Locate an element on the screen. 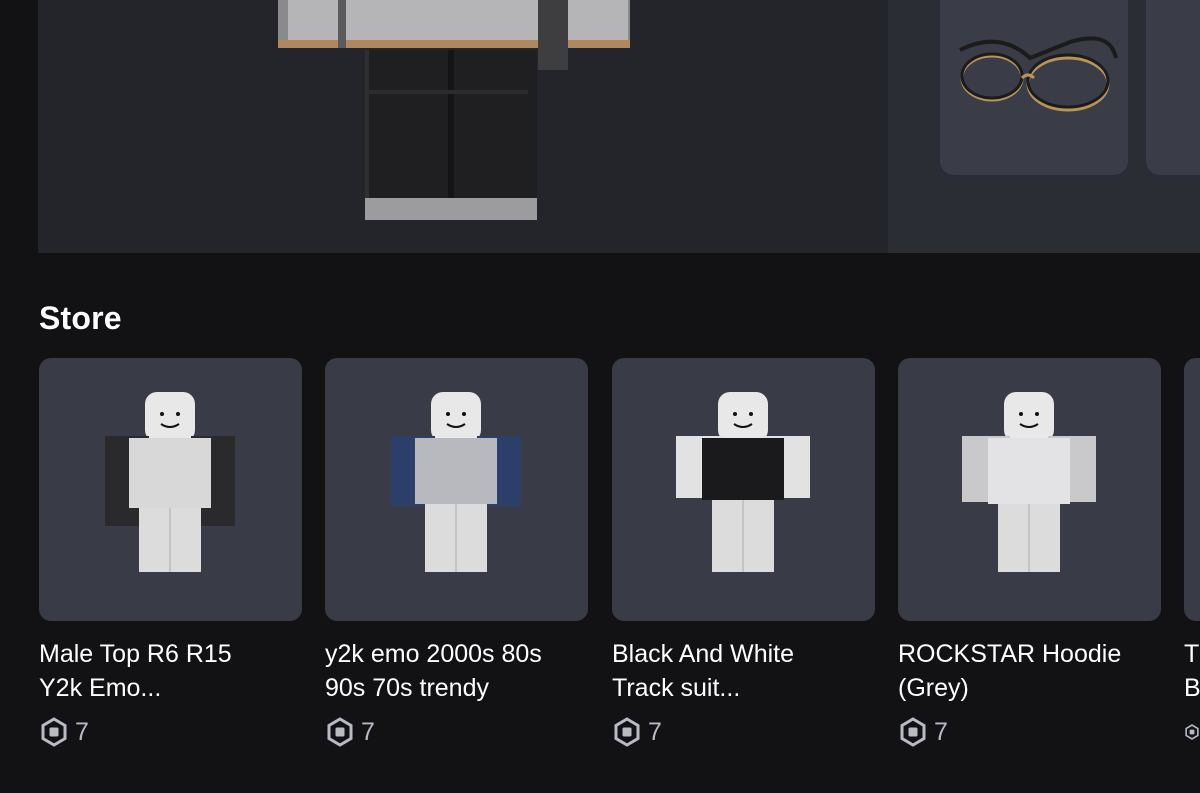 This screenshot has height=793, width=1200. store-item: Black And White Track suit... 7 is located at coordinates (744, 552).